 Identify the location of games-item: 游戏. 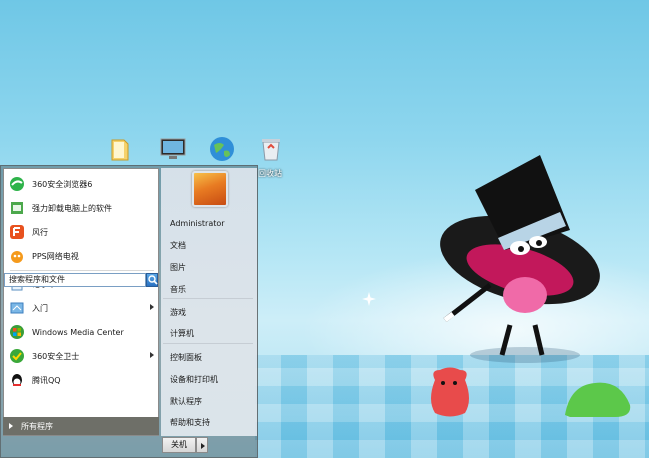
(178, 312).